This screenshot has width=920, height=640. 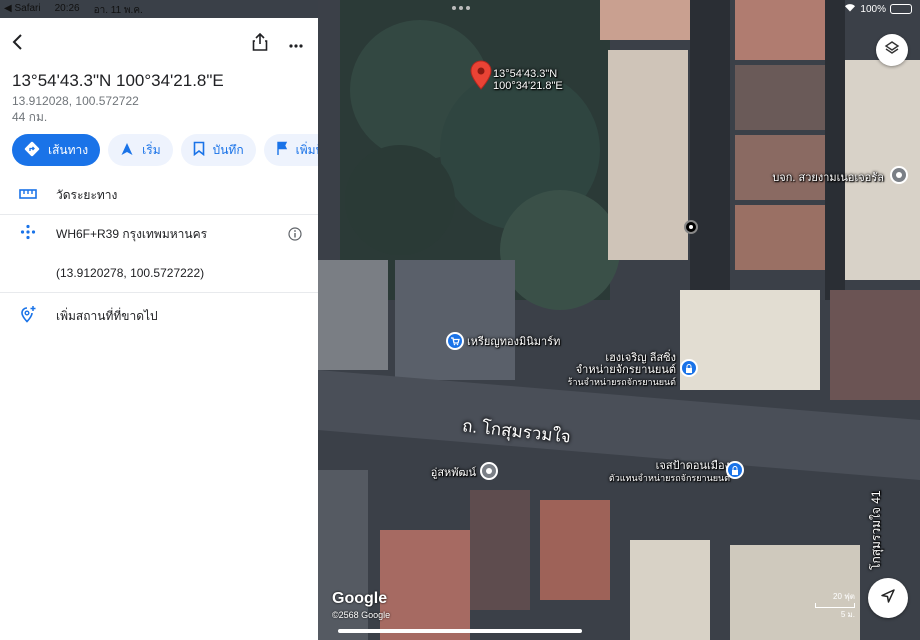 What do you see at coordinates (828, 178) in the screenshot?
I see `poi-label-biz1: บจก. สวยงามเนอเจอรัล` at bounding box center [828, 178].